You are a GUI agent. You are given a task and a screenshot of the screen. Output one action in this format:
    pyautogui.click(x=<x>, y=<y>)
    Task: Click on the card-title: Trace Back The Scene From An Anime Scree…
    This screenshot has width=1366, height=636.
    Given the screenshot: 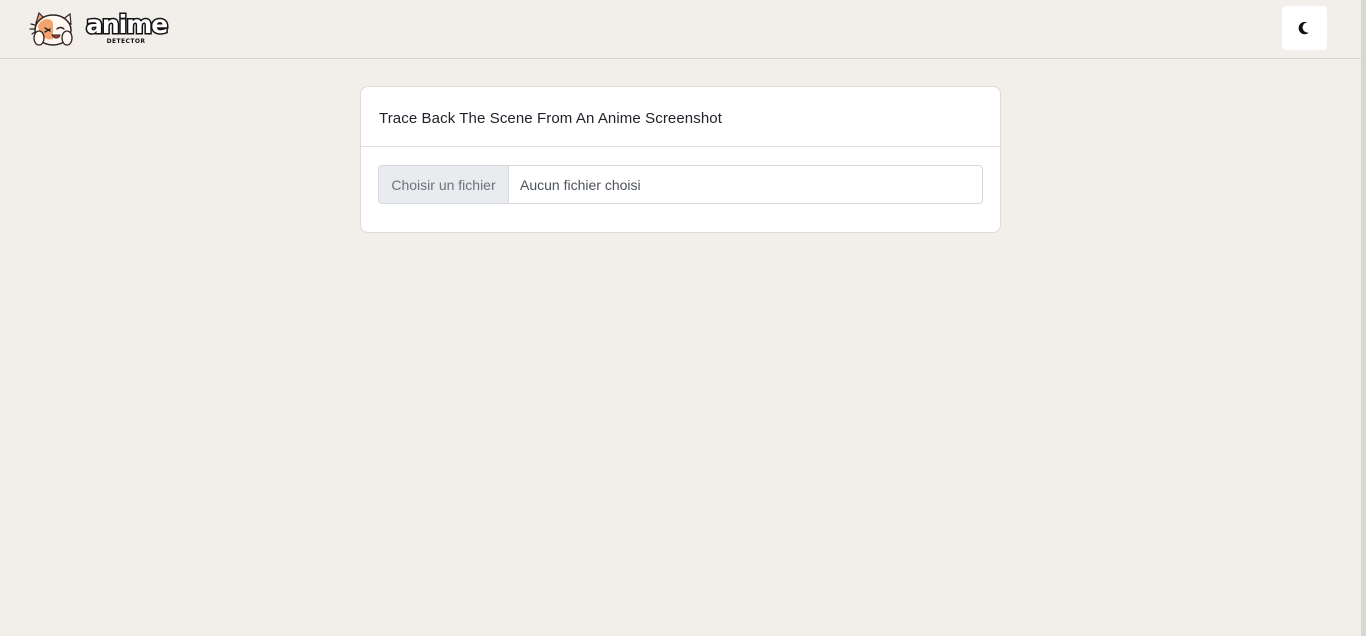 What is the action you would take?
    pyautogui.click(x=550, y=118)
    